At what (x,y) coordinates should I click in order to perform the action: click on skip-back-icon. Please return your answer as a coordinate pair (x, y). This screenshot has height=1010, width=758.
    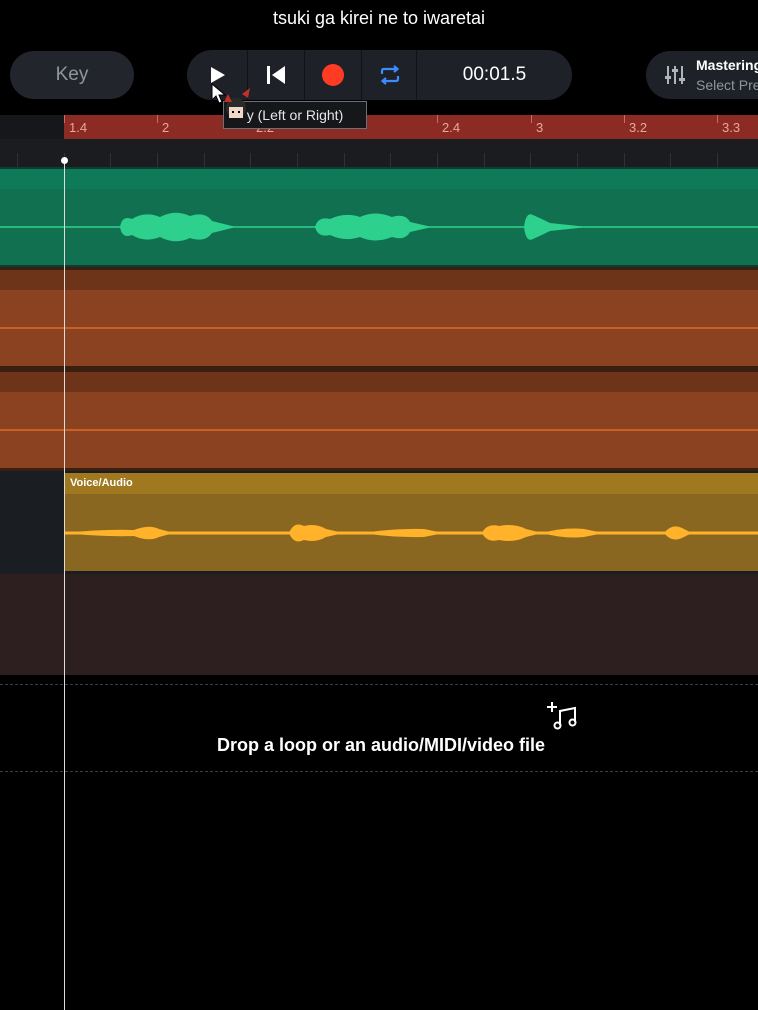
    Looking at the image, I should click on (276, 75).